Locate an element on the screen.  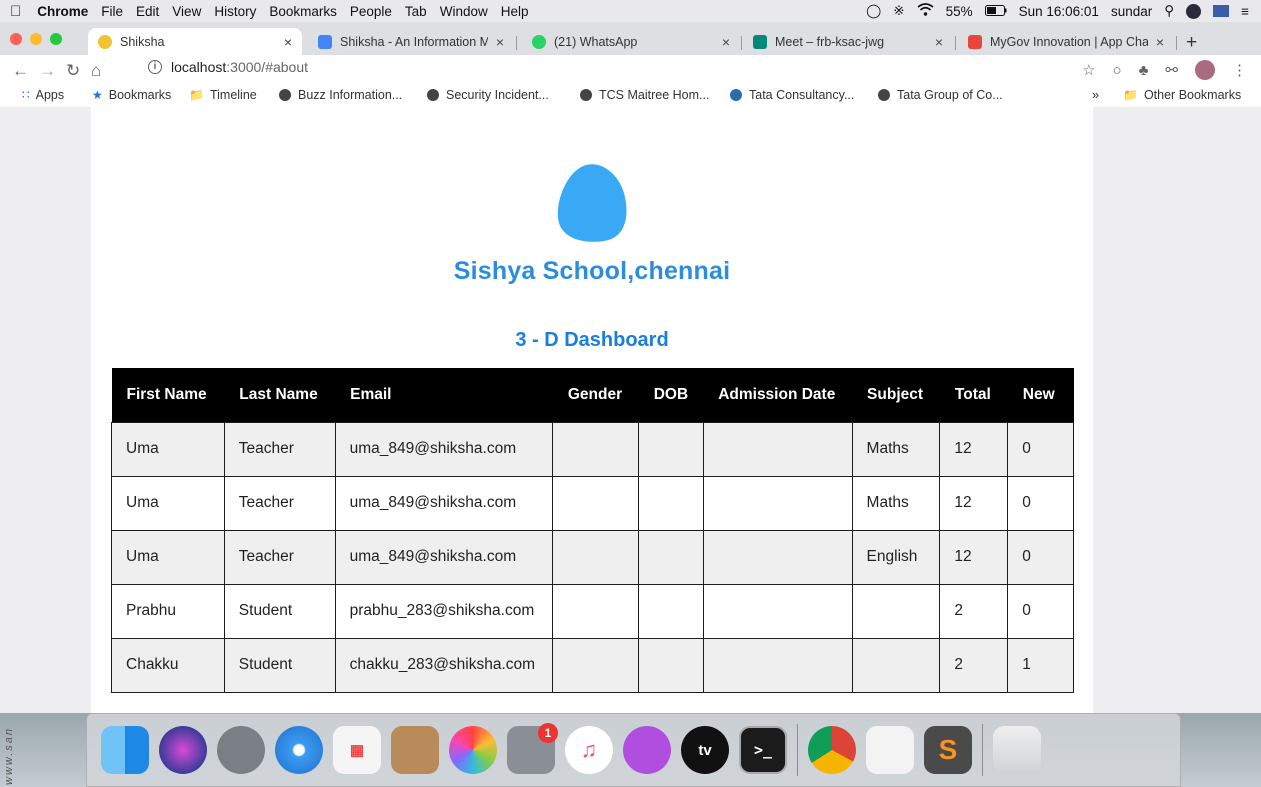
docs-favicon-icon is located at coordinates (325, 41).